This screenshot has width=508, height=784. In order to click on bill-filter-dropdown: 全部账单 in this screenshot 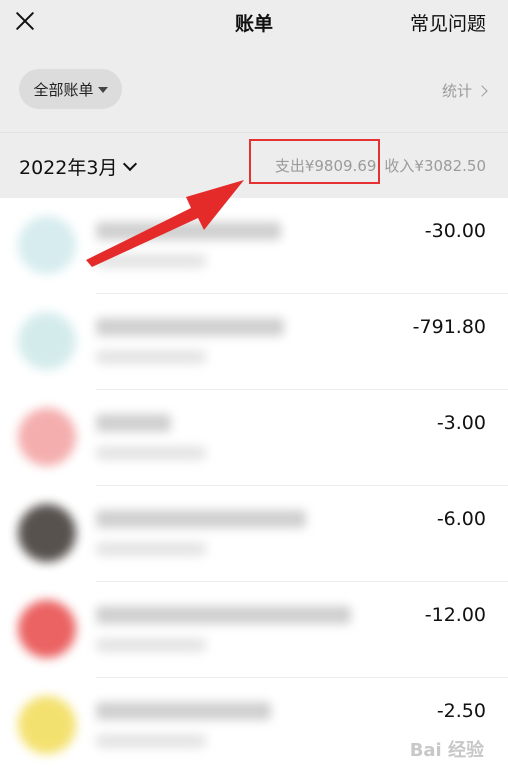, I will do `click(70, 89)`.